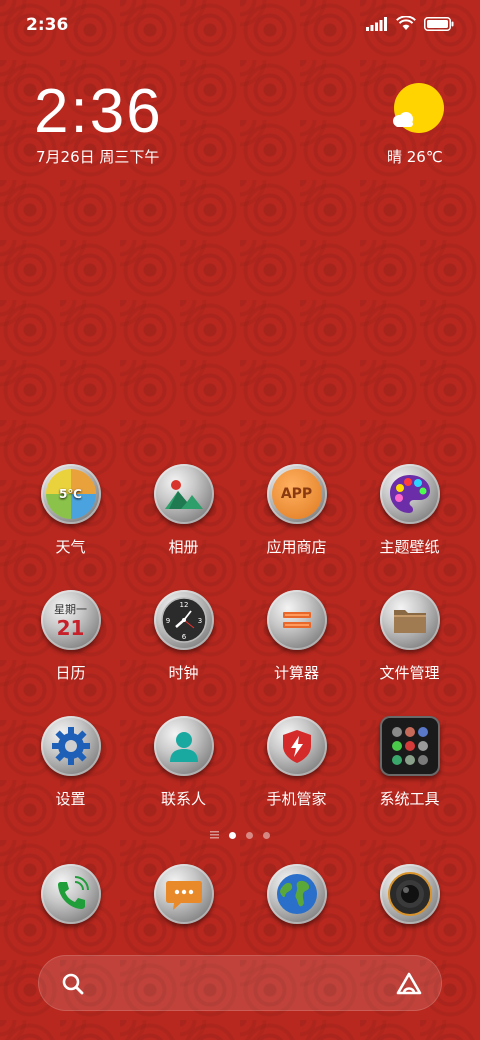 This screenshot has width=480, height=1040. I want to click on app-contacts: 联系人, so click(183, 762).